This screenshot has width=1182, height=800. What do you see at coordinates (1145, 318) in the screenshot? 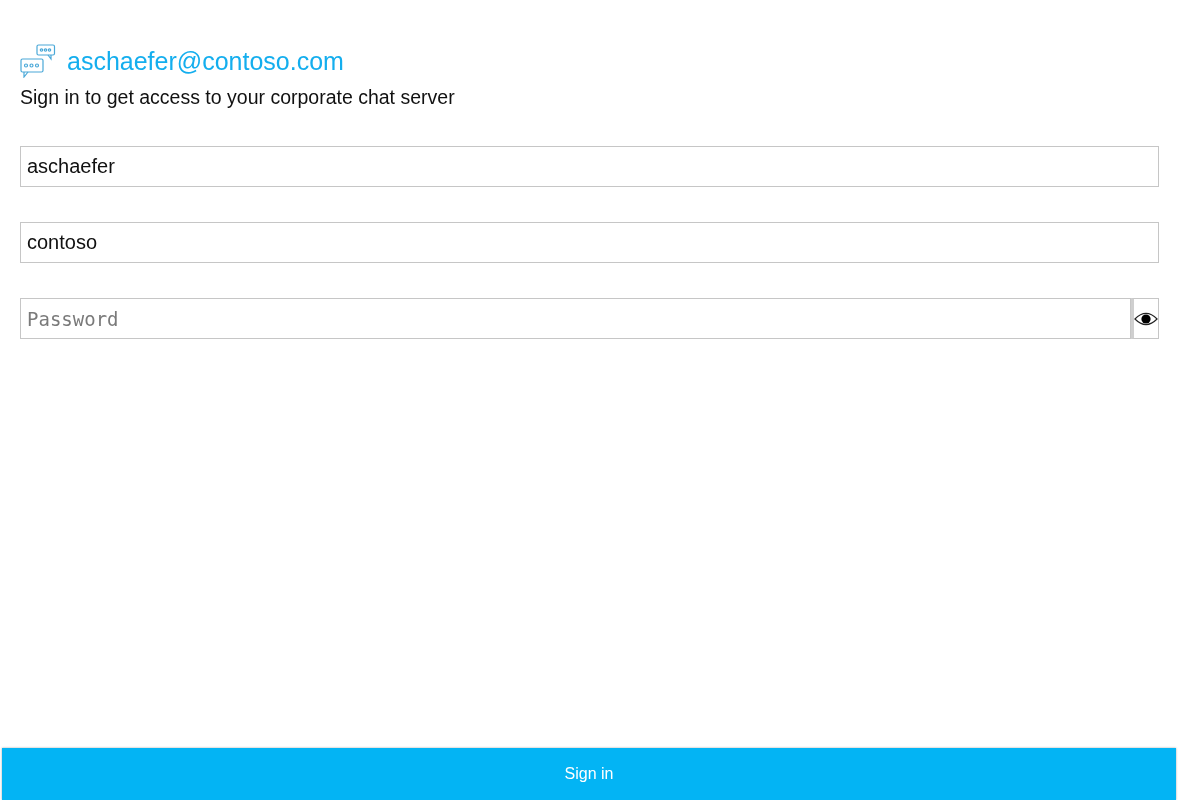
I see `show-password-button` at bounding box center [1145, 318].